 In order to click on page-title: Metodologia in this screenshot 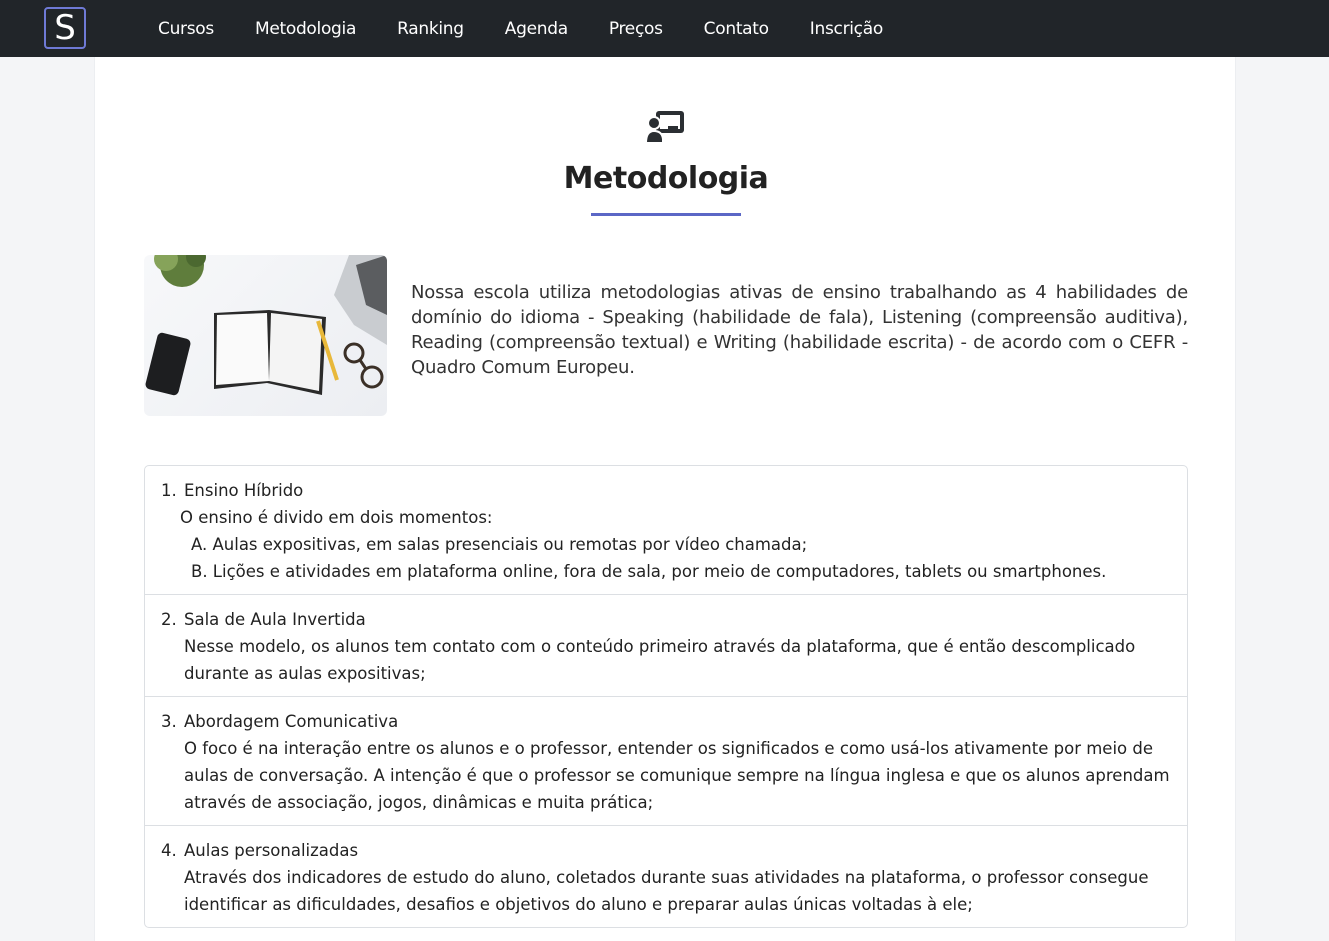, I will do `click(666, 178)`.